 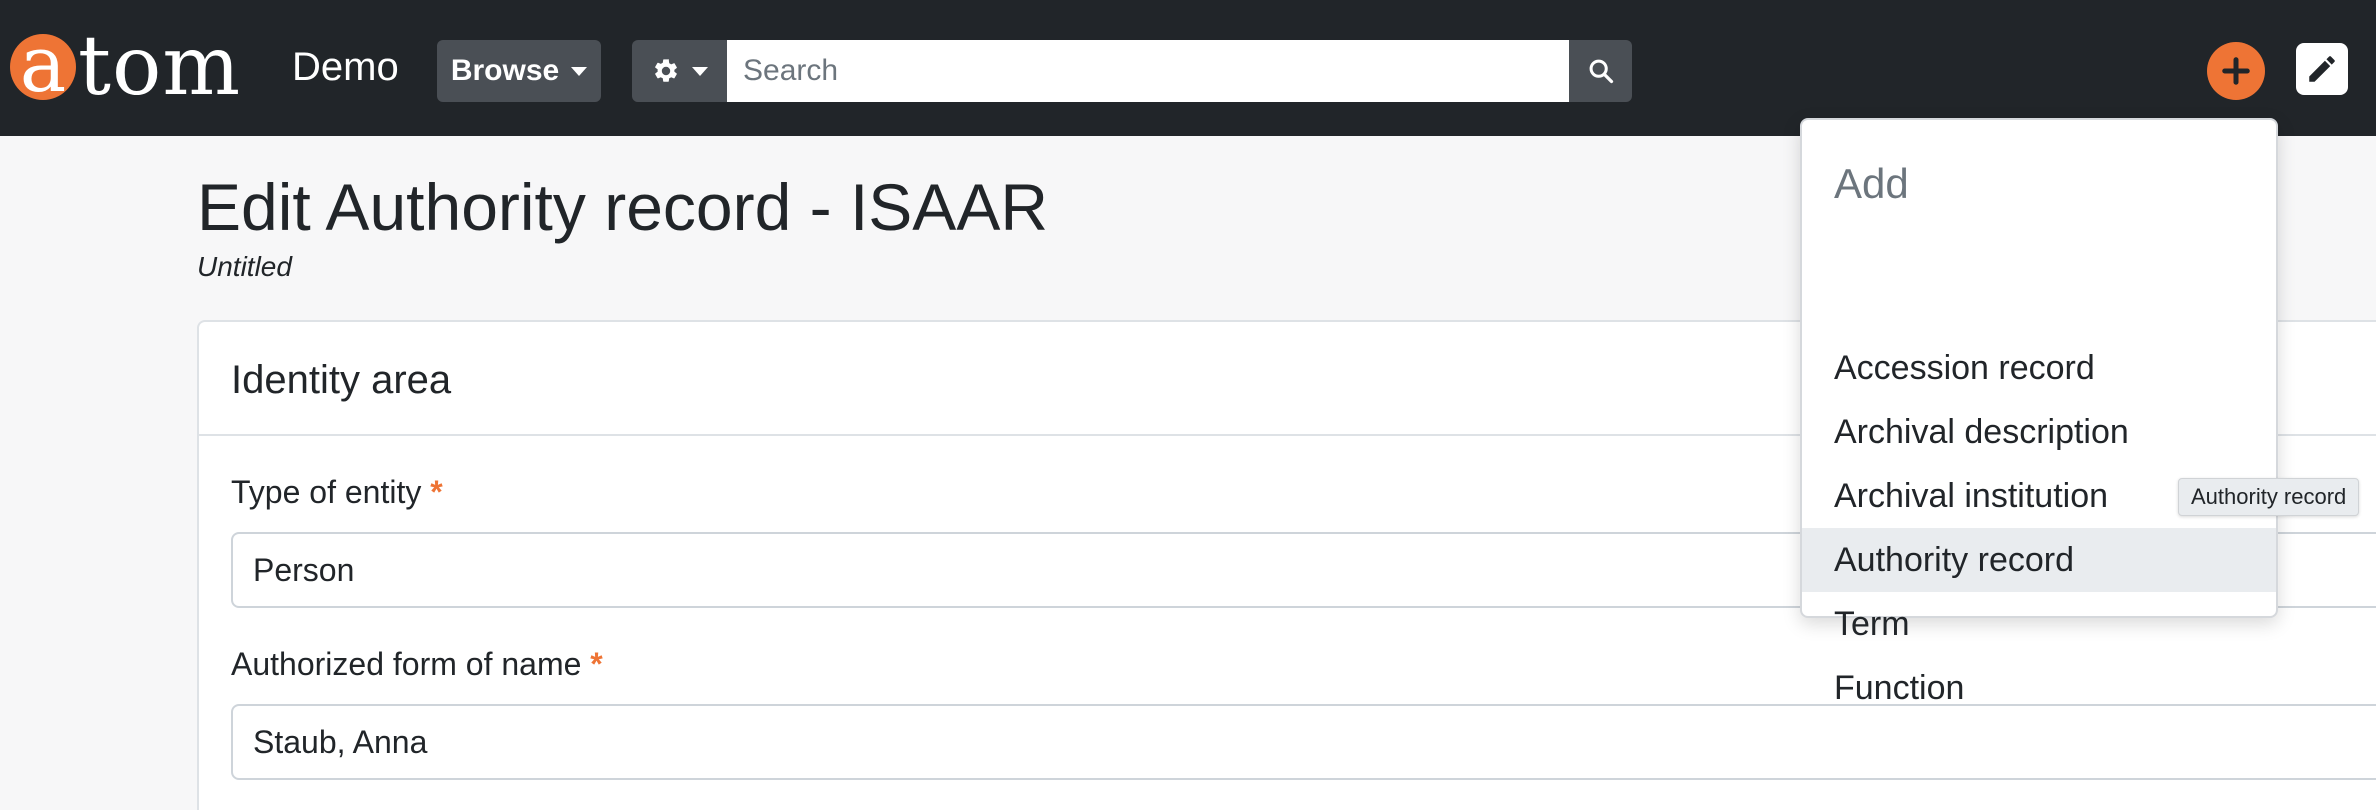 What do you see at coordinates (623, 207) in the screenshot?
I see `page-title: Edit Authority record - ISAAR` at bounding box center [623, 207].